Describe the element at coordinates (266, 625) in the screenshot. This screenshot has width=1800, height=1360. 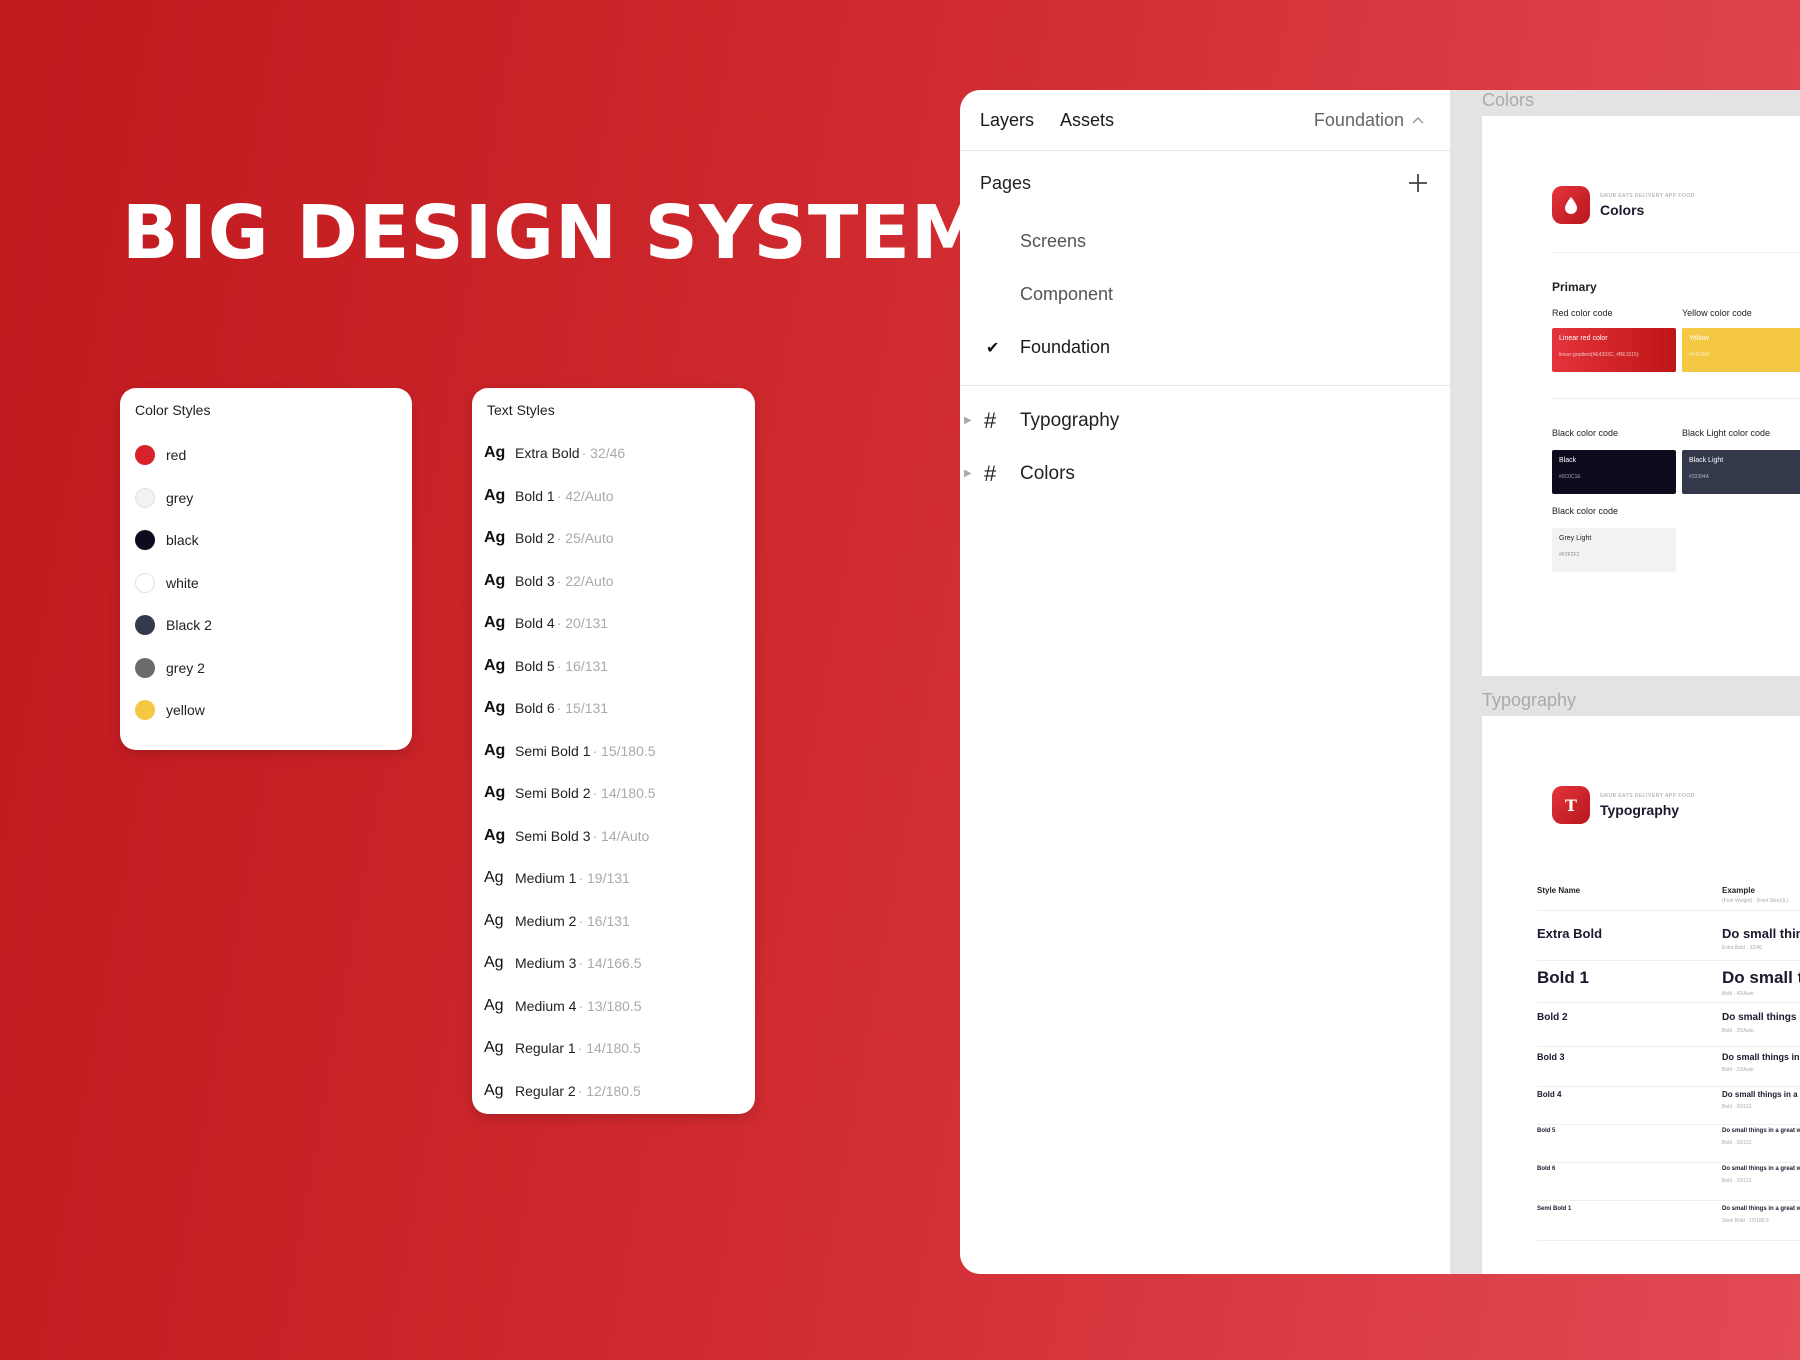
I see `color-style-item: Black 2` at that location.